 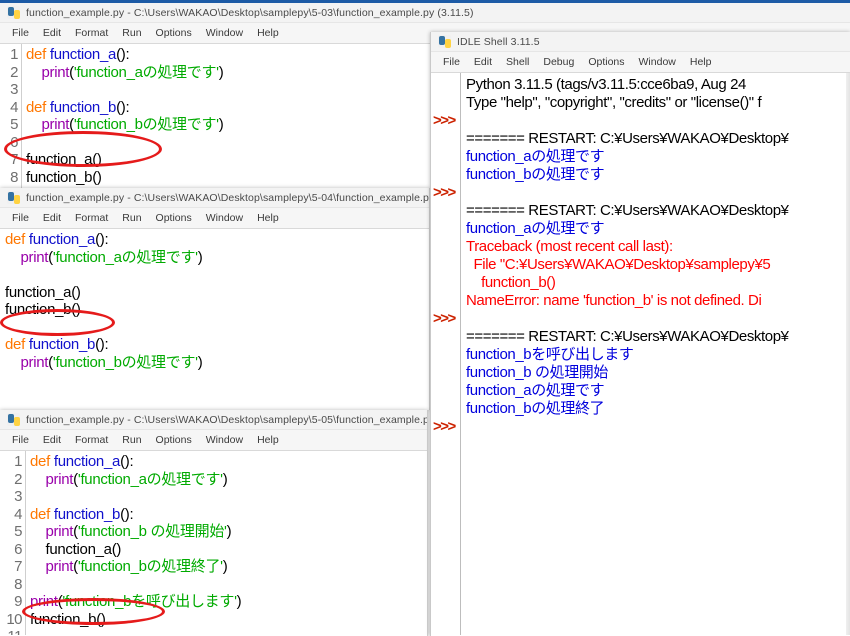 I want to click on shell-menubar: File Edit Shell Debug Options Window Help, so click(x=640, y=62).